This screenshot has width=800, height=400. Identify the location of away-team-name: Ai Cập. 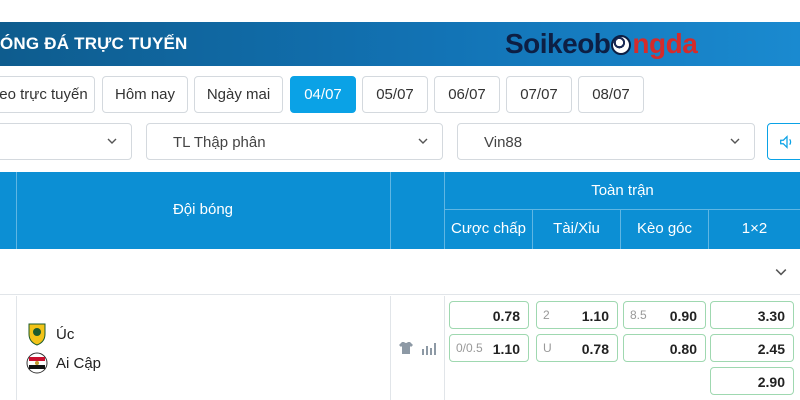
(79, 363).